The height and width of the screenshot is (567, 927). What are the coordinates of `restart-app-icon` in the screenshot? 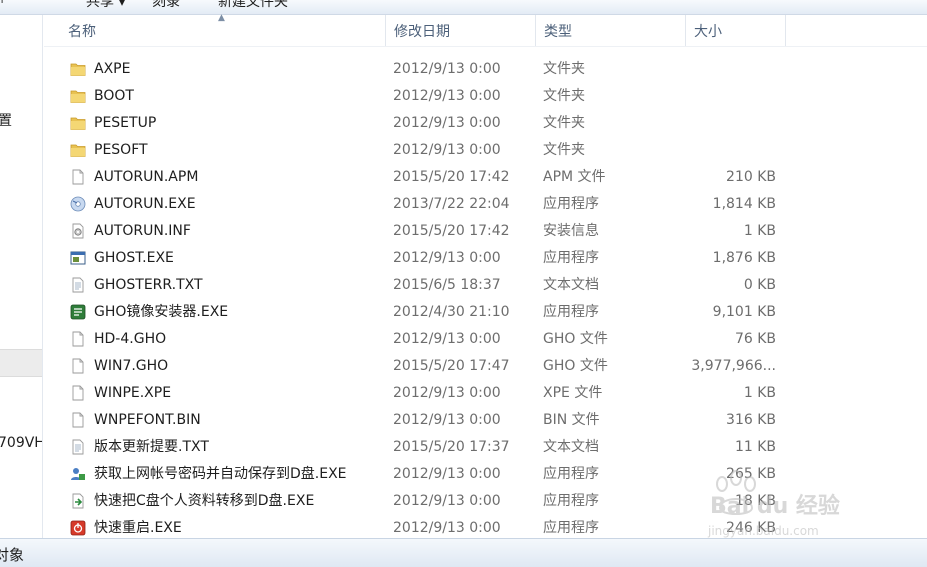 It's located at (78, 528).